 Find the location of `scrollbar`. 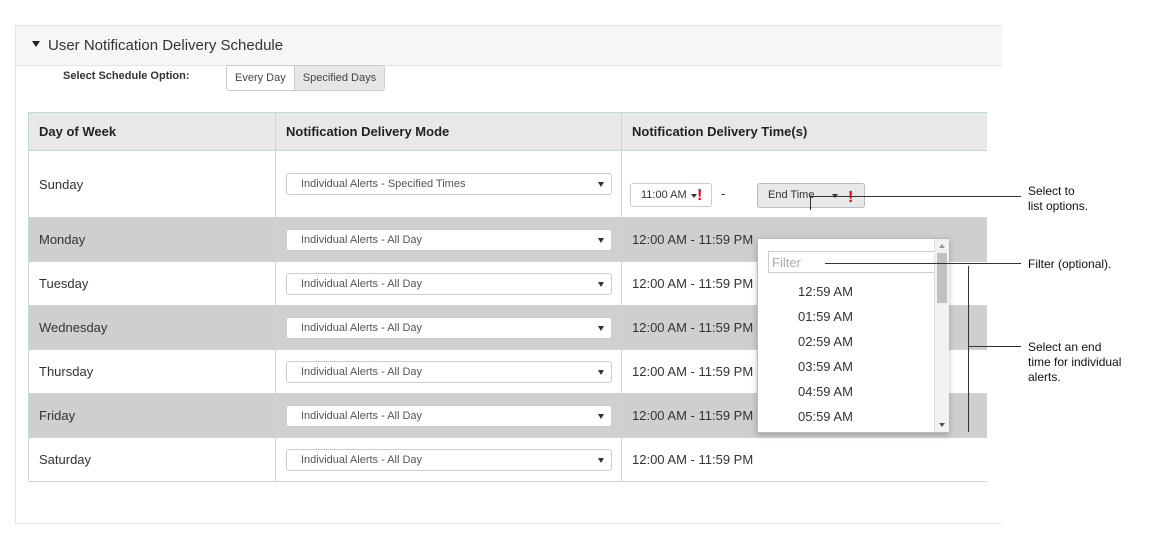

scrollbar is located at coordinates (941, 335).